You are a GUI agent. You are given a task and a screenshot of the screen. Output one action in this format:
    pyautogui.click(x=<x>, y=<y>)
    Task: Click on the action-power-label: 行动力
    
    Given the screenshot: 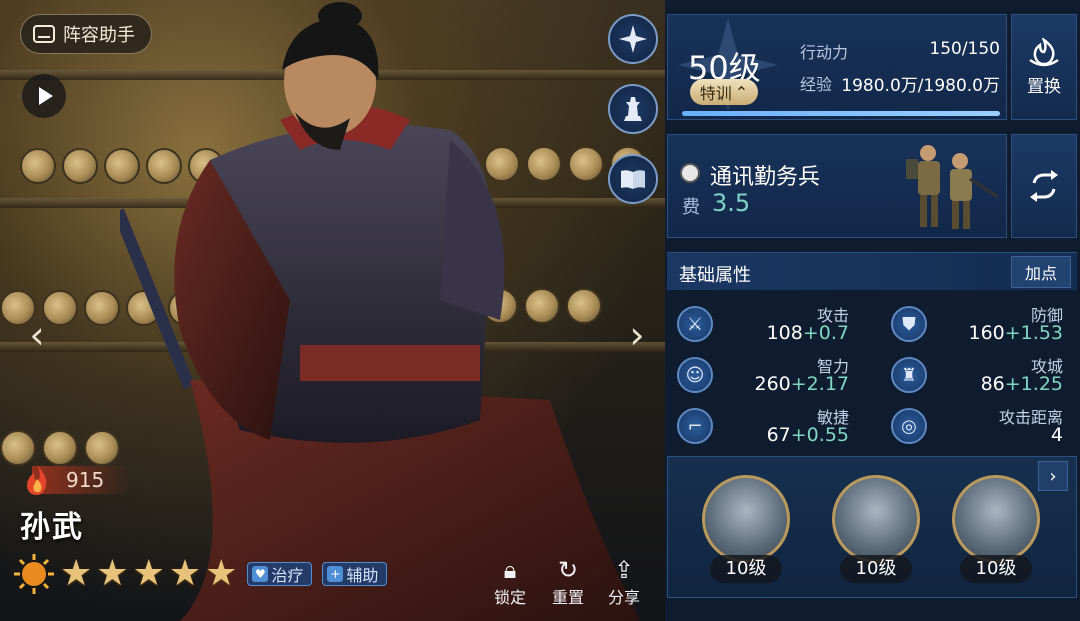 What is the action you would take?
    pyautogui.click(x=824, y=52)
    